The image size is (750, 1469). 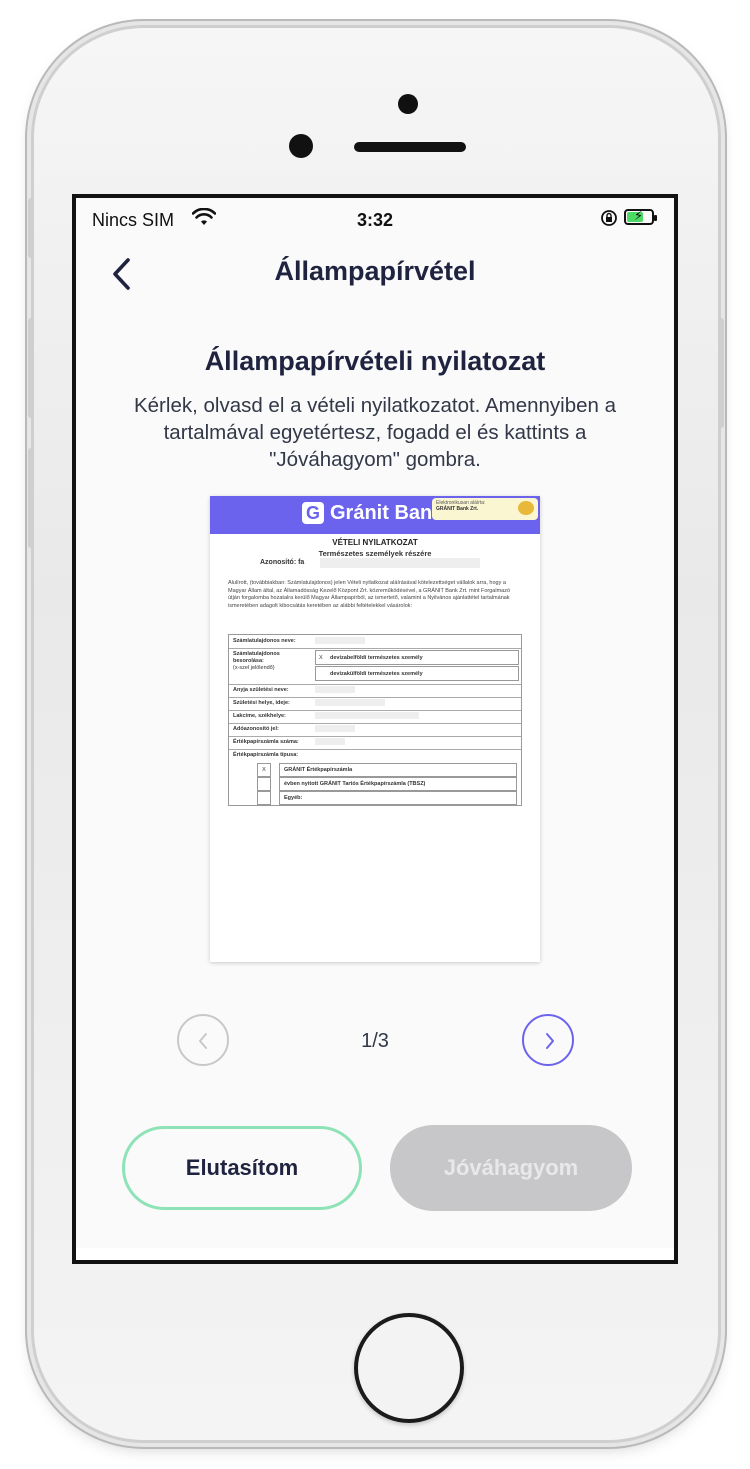 What do you see at coordinates (410, 147) in the screenshot?
I see `earpiece-speaker` at bounding box center [410, 147].